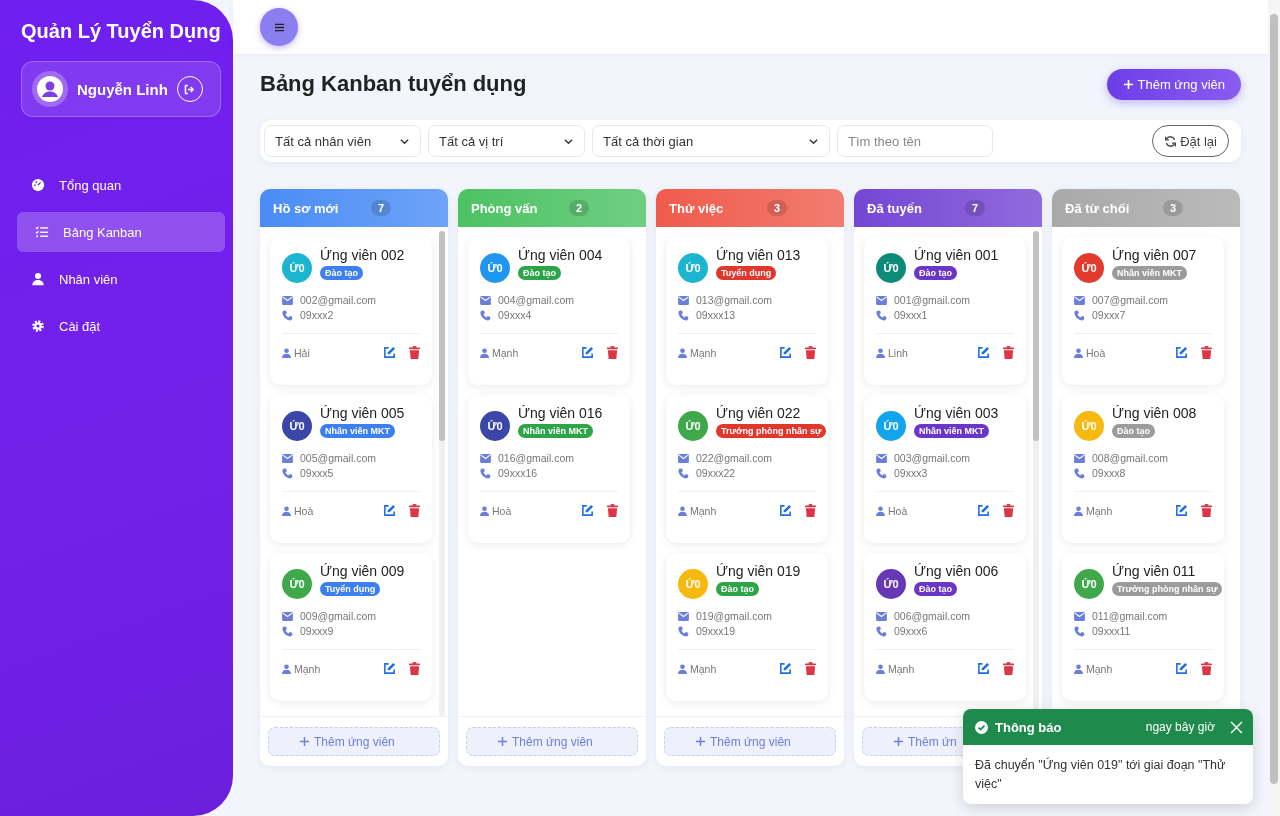  What do you see at coordinates (1154, 571) in the screenshot?
I see `candidate-name: Ứng viên 011` at bounding box center [1154, 571].